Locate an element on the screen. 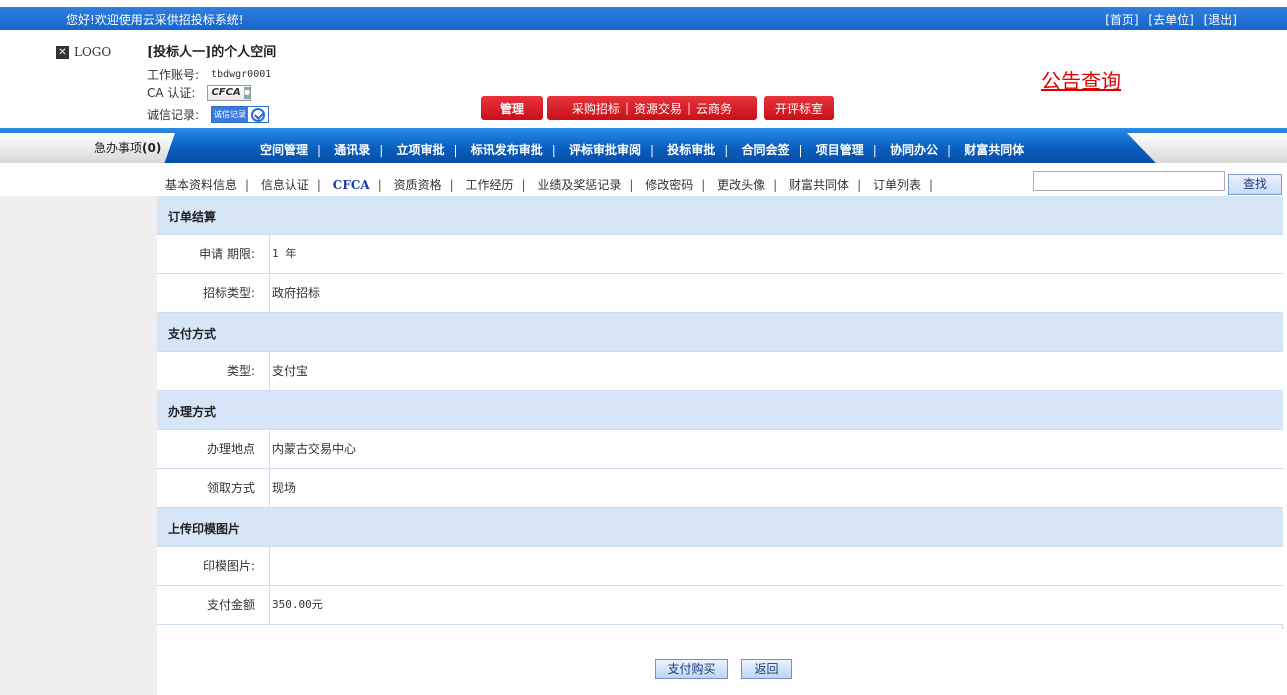 The image size is (1287, 695). logo: ✕ LOGO is located at coordinates (83, 52).